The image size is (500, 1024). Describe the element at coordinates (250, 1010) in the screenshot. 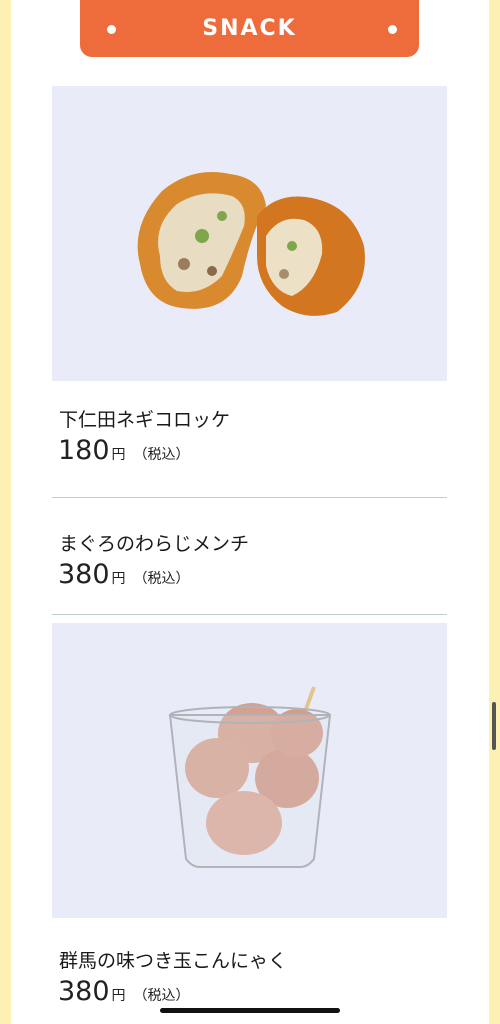

I see `home-indicator` at that location.